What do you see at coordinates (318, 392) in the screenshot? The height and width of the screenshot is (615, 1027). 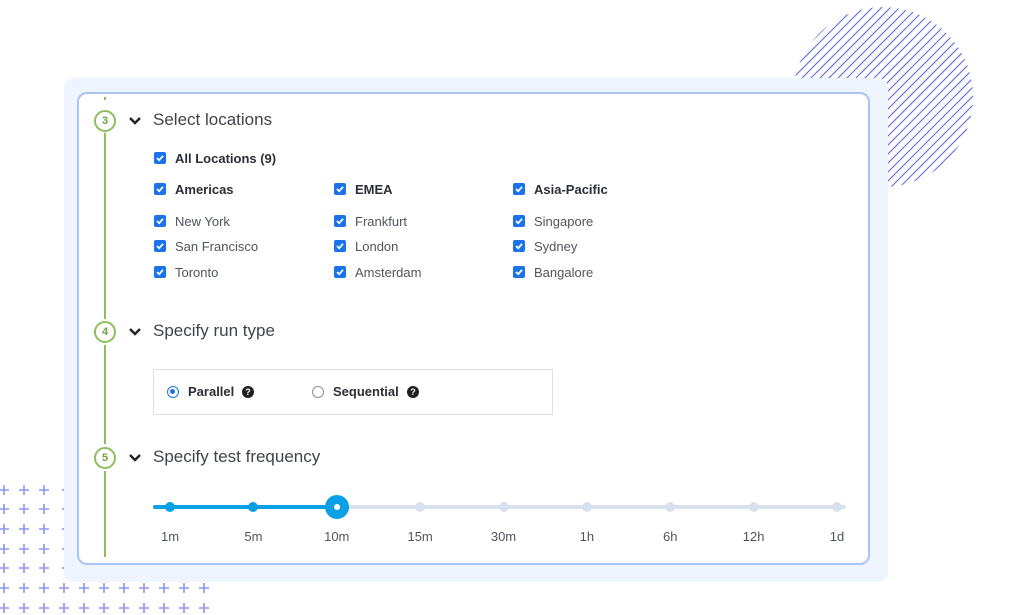 I see `sequential-radio` at bounding box center [318, 392].